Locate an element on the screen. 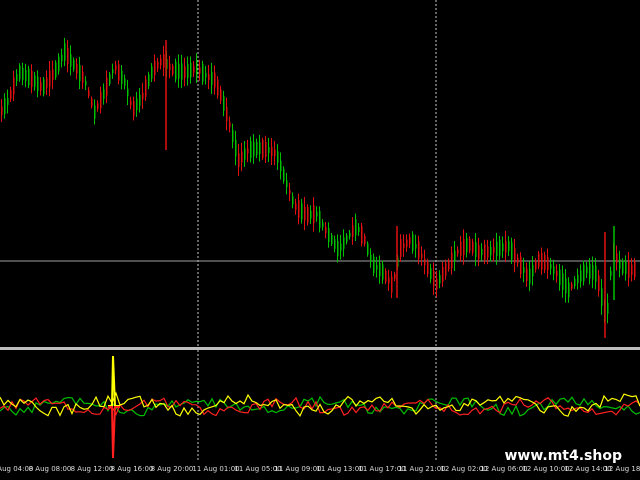 This screenshot has width=640, height=480. time-axis-label: 8 Aug 16:00 is located at coordinates (132, 469).